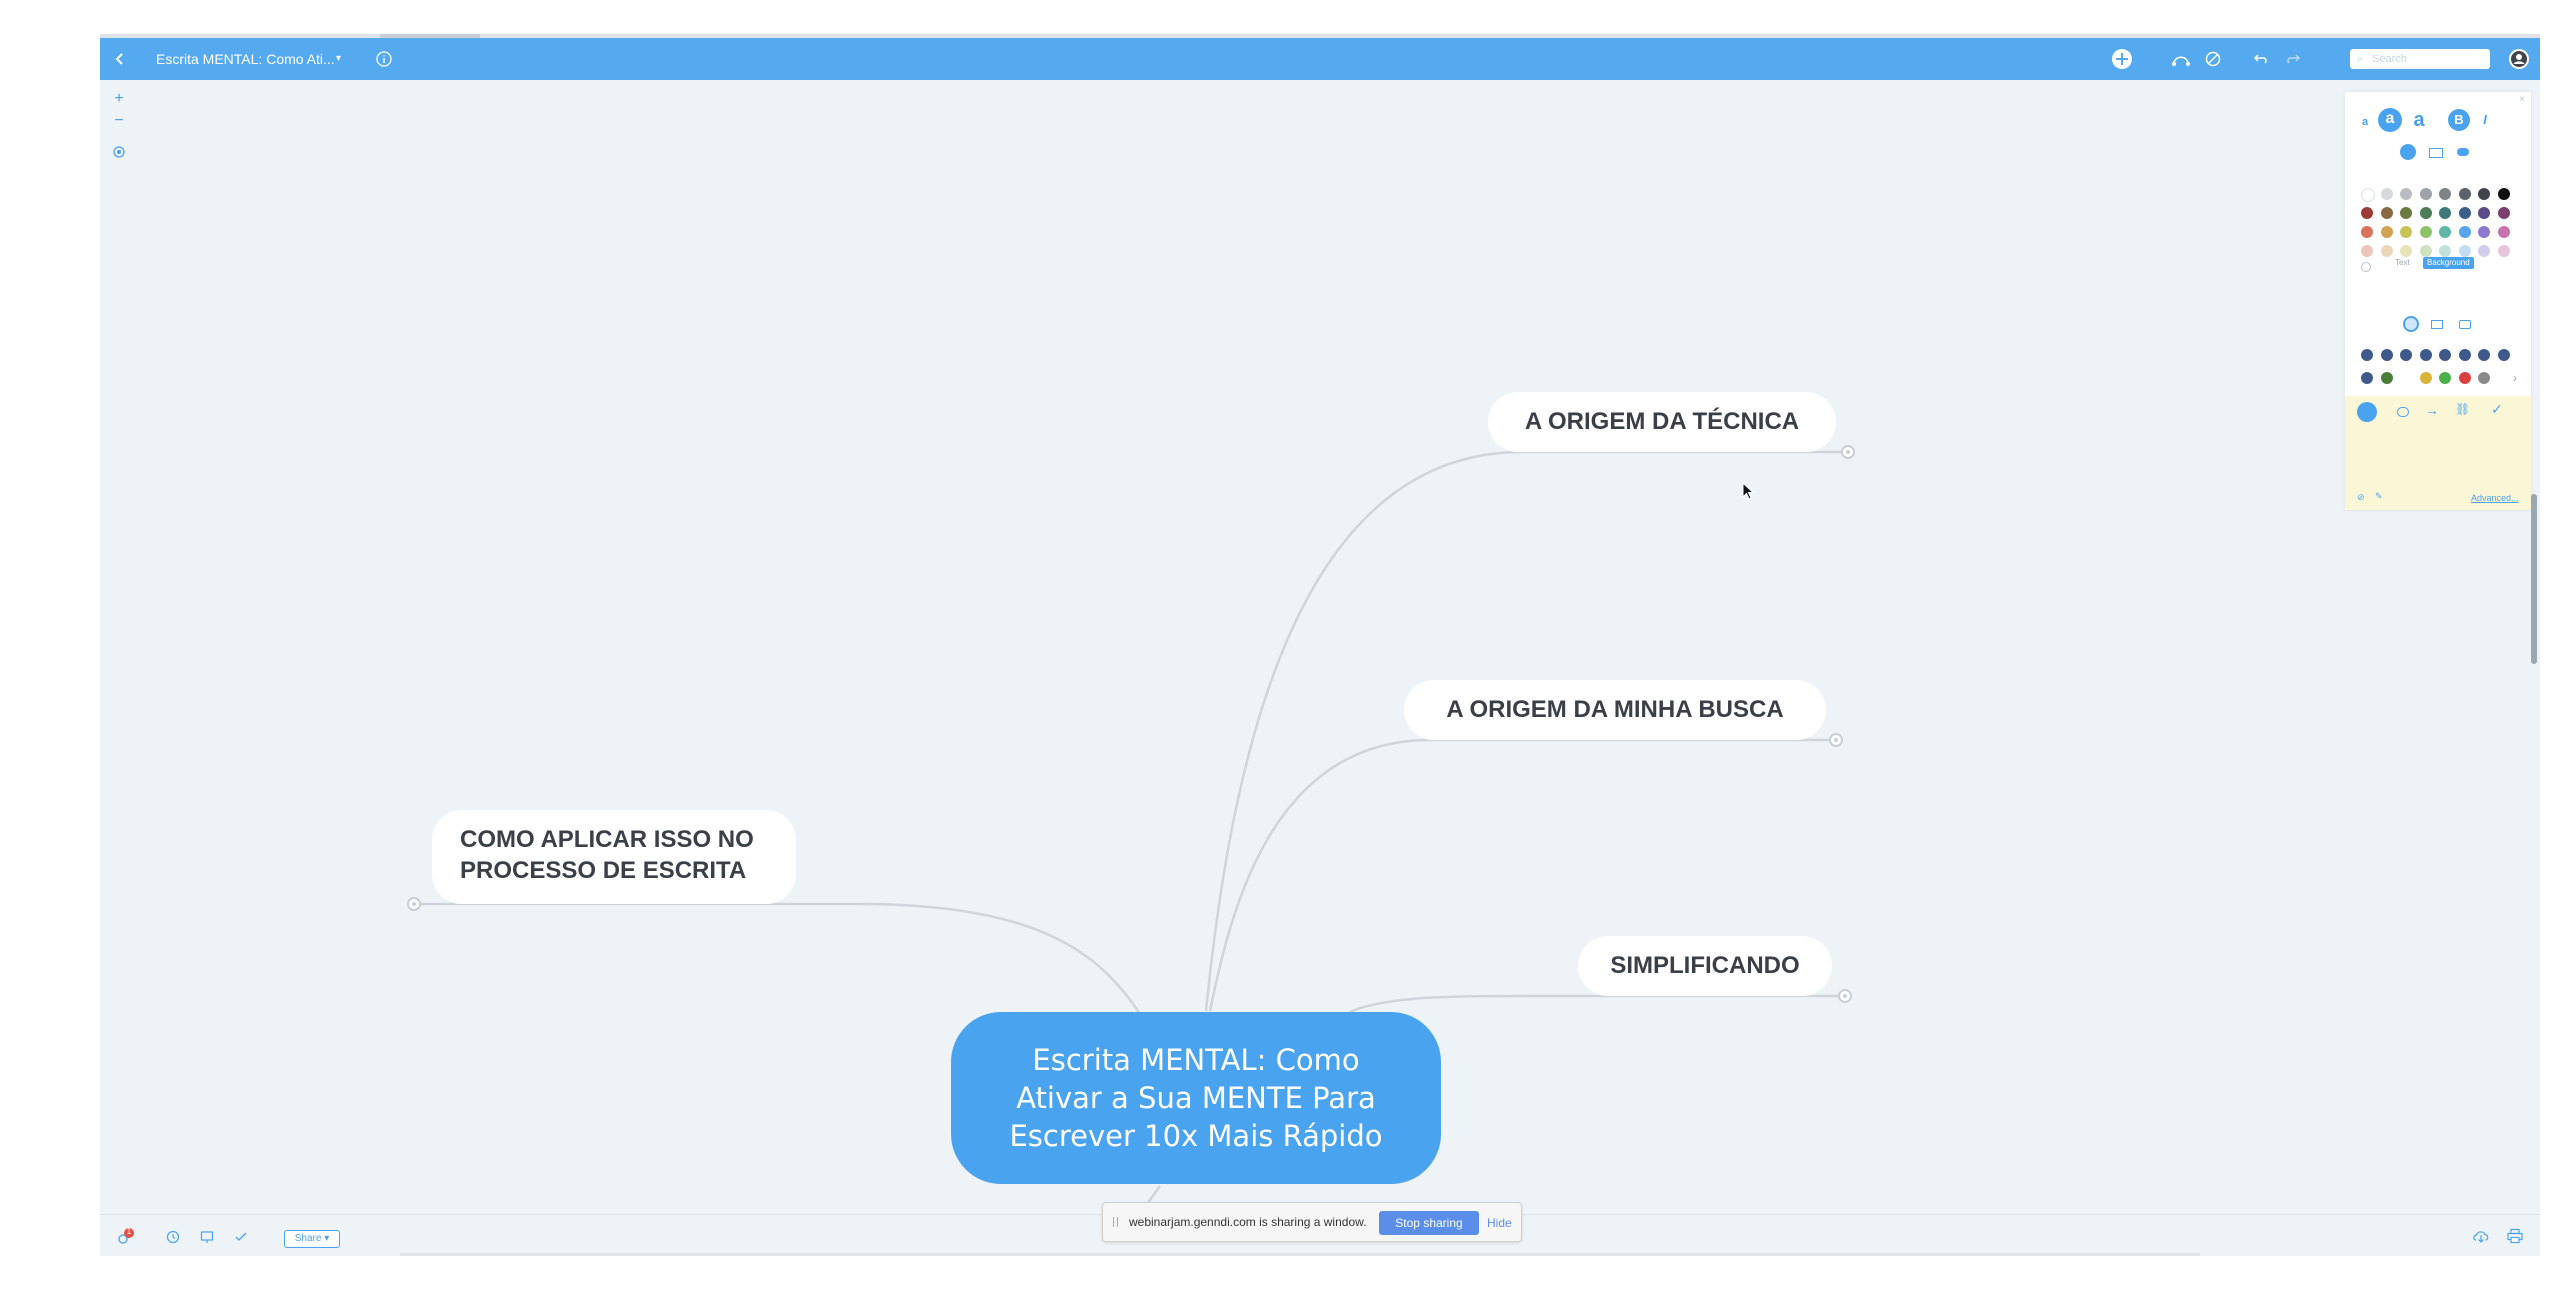 The image size is (2560, 1292). I want to click on topic-label: A ORIGEM DA TÉCNICA, so click(1662, 421).